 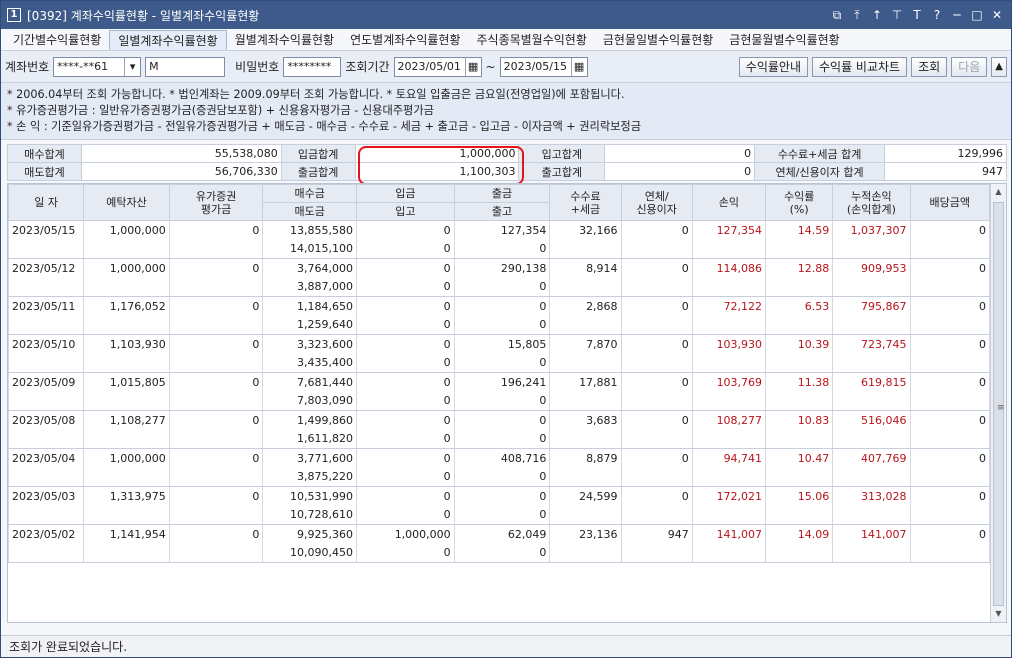 I want to click on search-button: 조회, so click(x=929, y=66).